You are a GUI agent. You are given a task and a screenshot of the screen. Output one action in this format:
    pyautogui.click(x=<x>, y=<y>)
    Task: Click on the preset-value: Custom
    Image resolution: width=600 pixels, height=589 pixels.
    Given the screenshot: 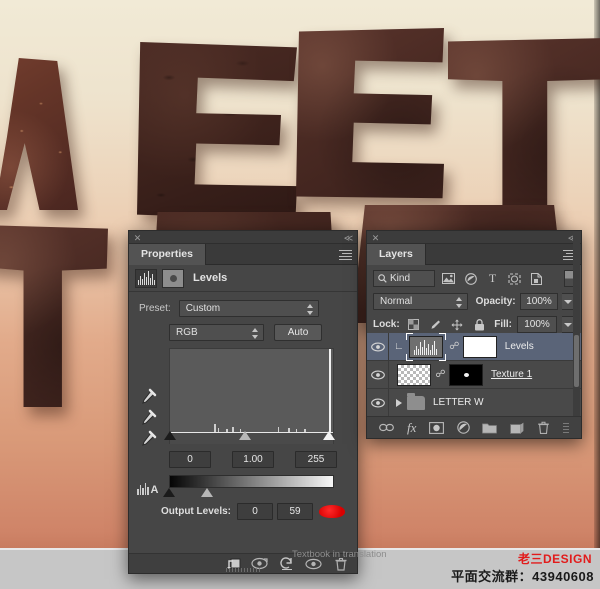 What is the action you would take?
    pyautogui.click(x=203, y=308)
    